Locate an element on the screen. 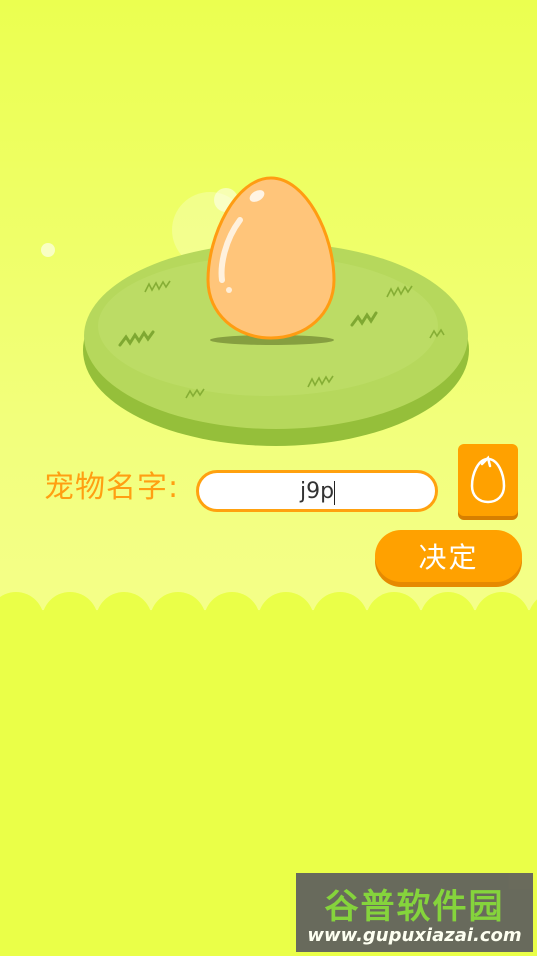 This screenshot has height=956, width=537. pet-name-input is located at coordinates (317, 491).